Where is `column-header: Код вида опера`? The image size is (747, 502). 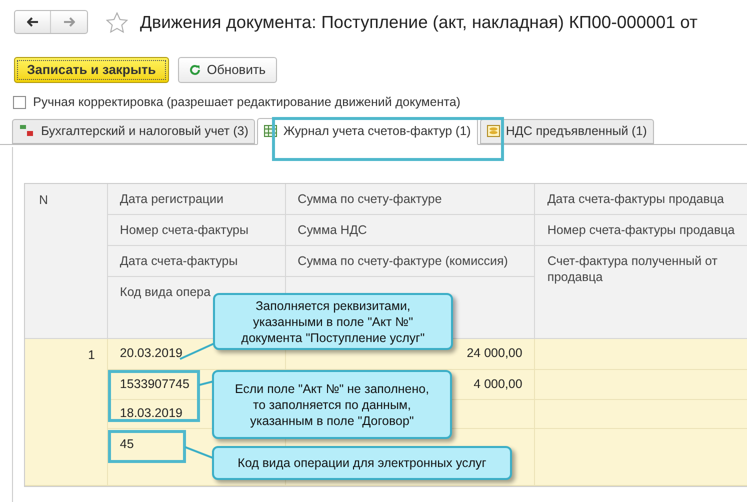
column-header: Код вида опера is located at coordinates (165, 292).